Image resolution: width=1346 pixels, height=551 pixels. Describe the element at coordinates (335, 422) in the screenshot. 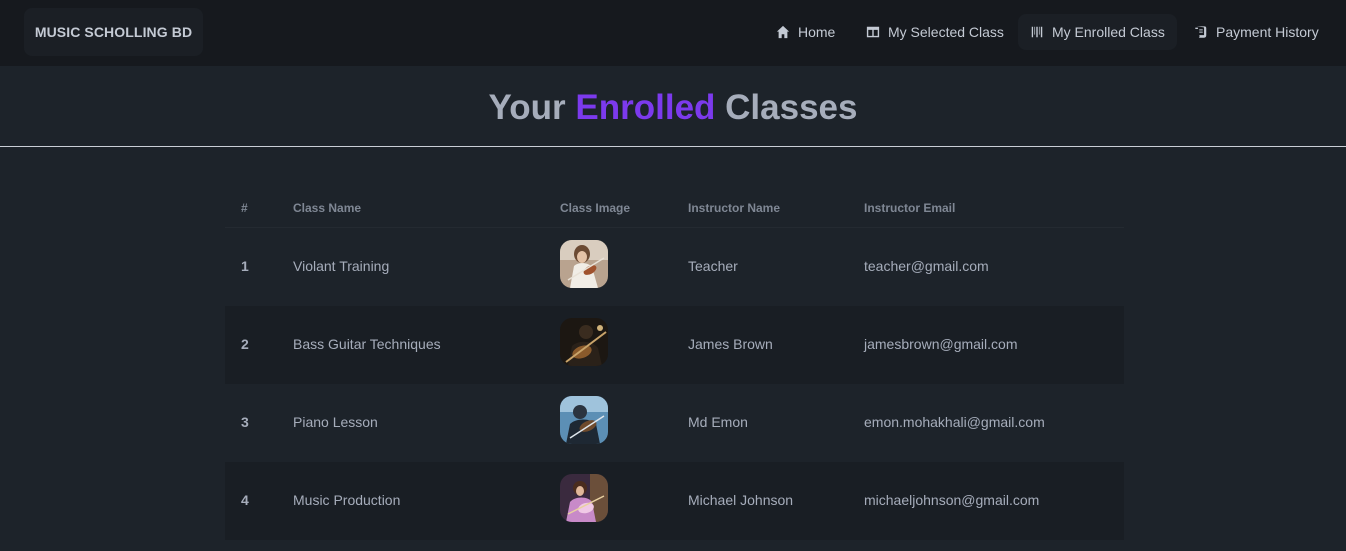

I see `class-name: Piano Lesson` at that location.